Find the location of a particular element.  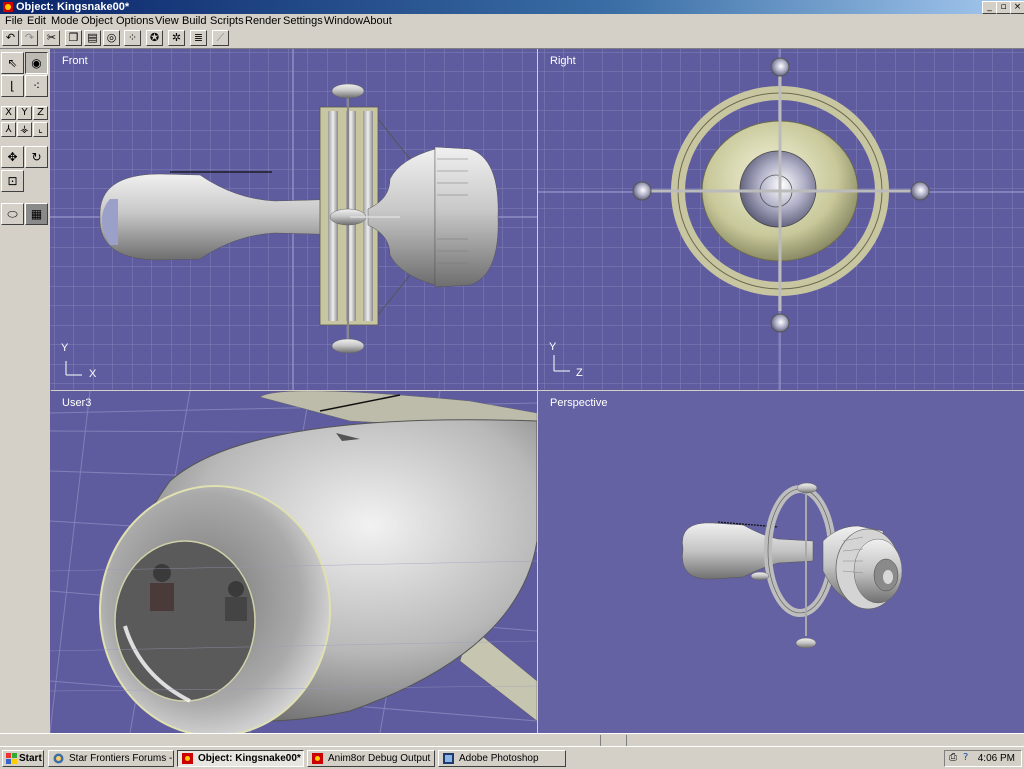

world-coords-icon: ⚶ is located at coordinates (24, 129).